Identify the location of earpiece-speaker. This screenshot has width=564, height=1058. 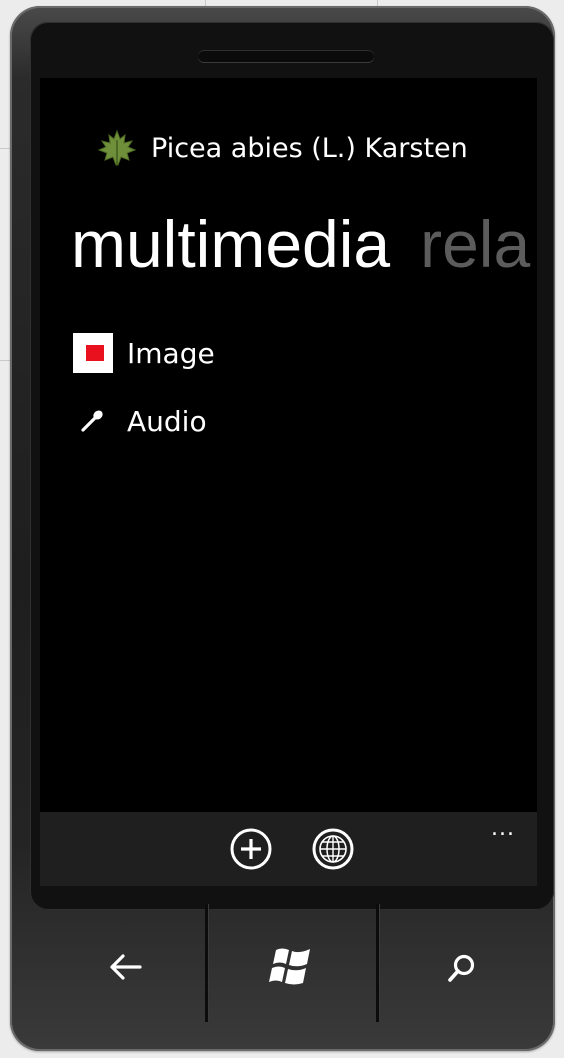
(286, 56).